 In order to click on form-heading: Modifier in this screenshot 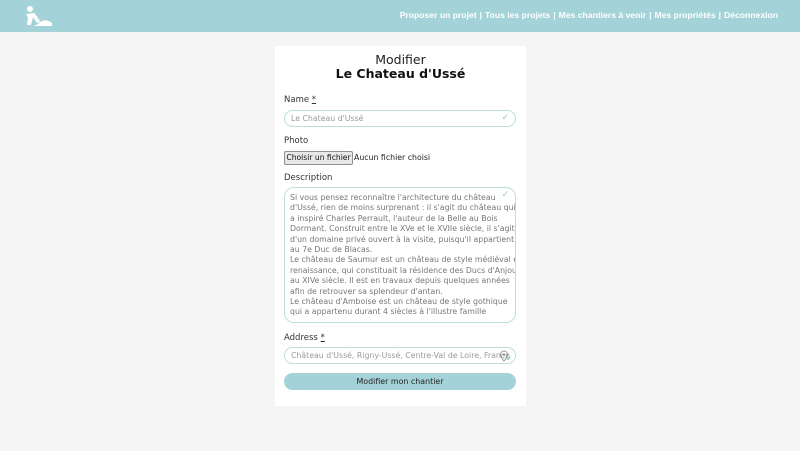, I will do `click(400, 59)`.